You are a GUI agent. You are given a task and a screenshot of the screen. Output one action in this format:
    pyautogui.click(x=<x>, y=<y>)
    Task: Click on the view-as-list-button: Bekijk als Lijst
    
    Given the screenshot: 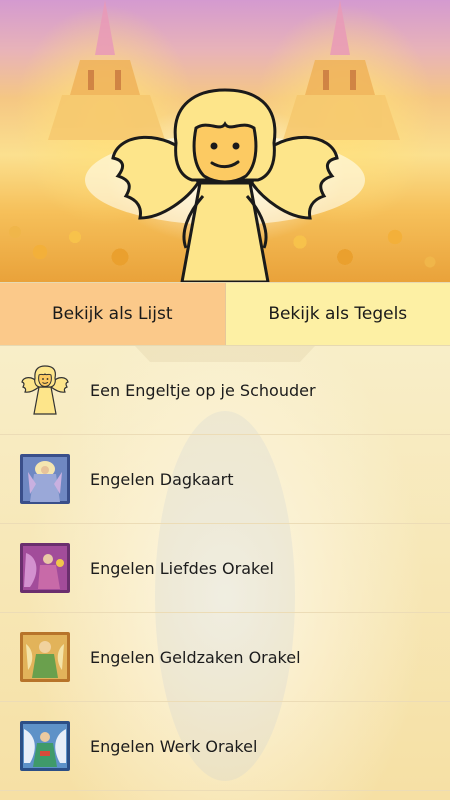 What is the action you would take?
    pyautogui.click(x=113, y=314)
    